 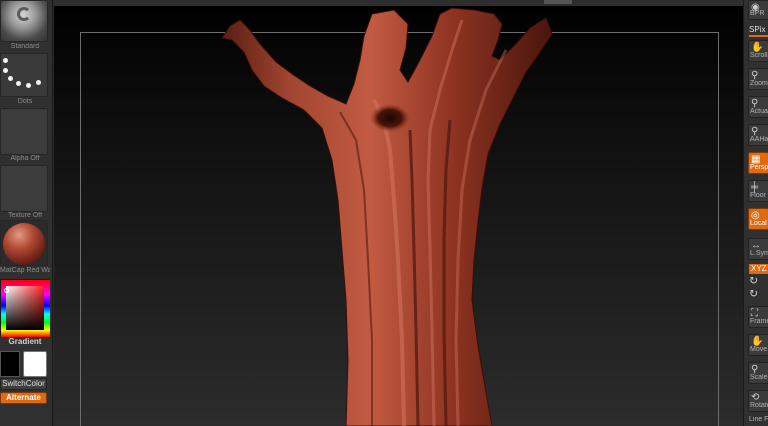 I want to click on spix-slider-bar, so click(x=758, y=36).